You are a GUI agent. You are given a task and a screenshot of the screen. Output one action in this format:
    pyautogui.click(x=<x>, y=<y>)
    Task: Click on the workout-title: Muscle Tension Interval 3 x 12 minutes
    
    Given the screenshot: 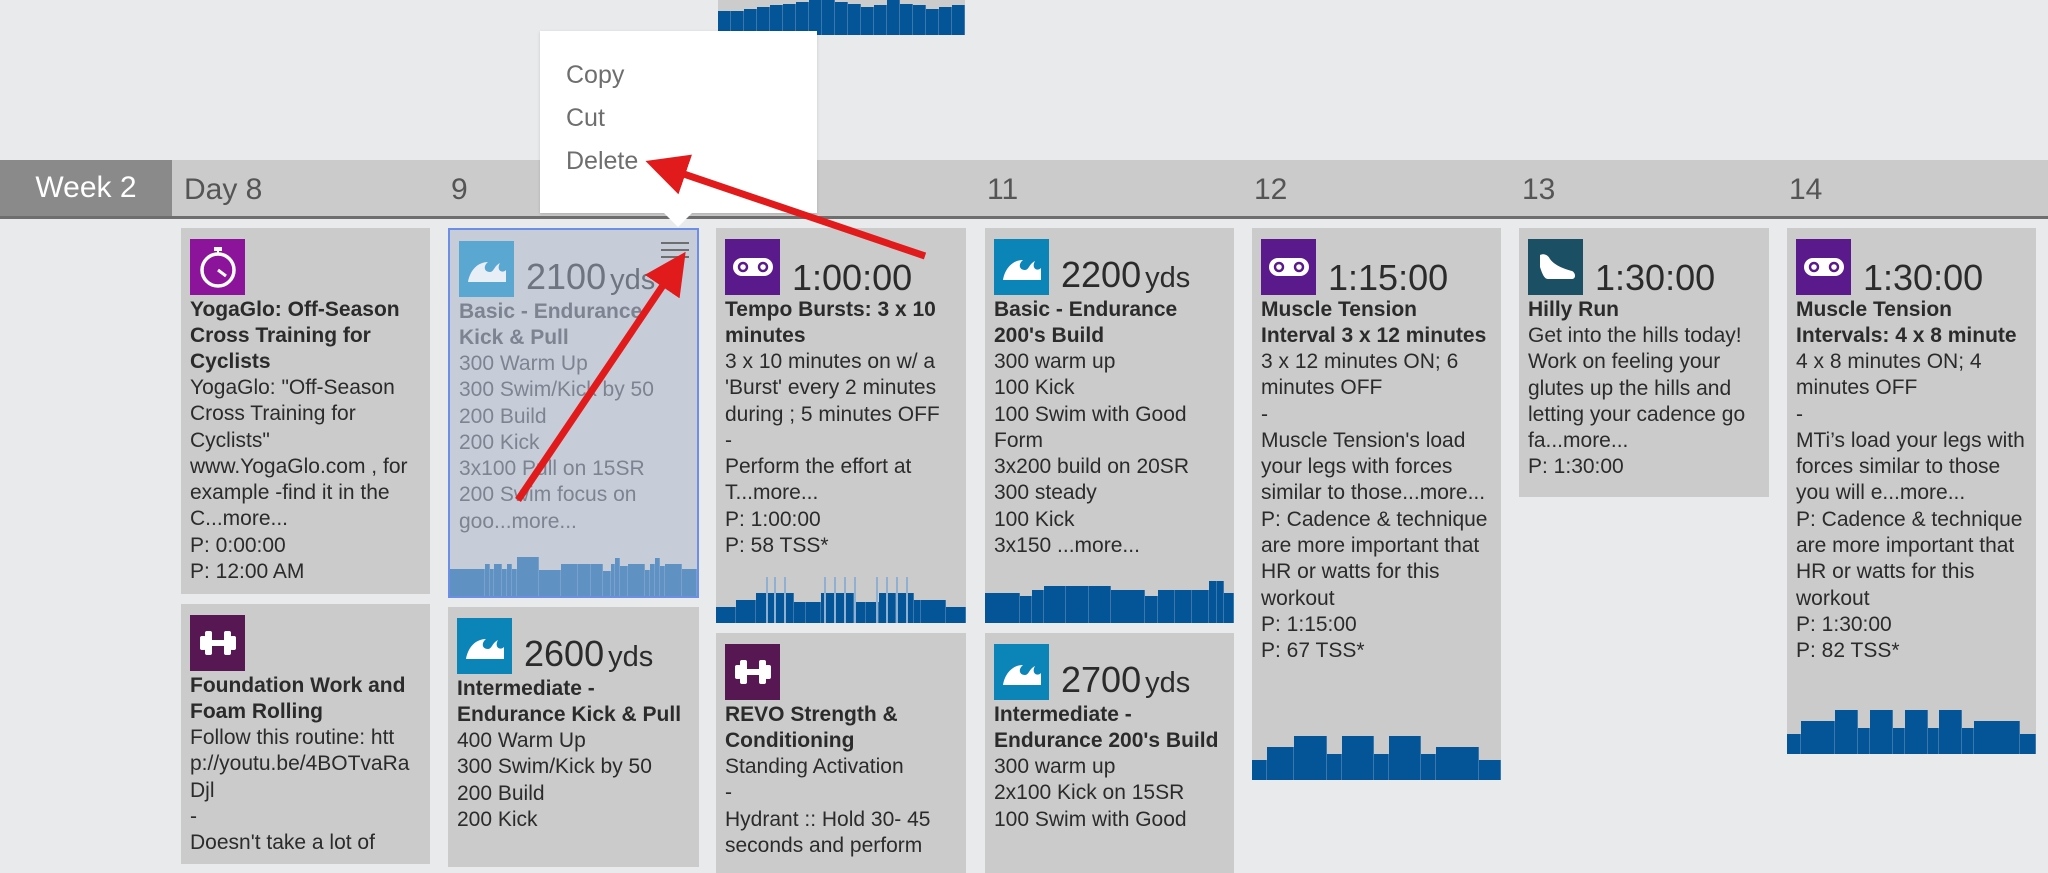 What is the action you would take?
    pyautogui.click(x=1374, y=322)
    